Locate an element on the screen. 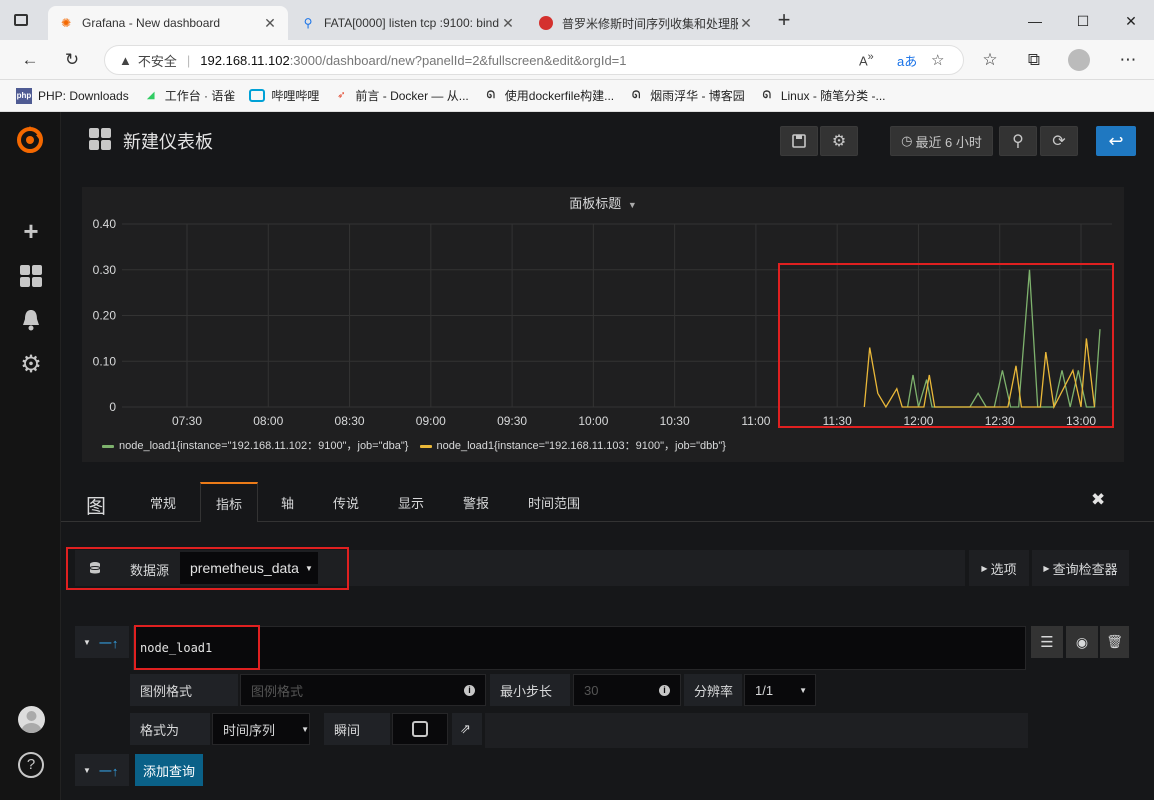 The width and height of the screenshot is (1154, 800). legend-swatch is located at coordinates (108, 446).